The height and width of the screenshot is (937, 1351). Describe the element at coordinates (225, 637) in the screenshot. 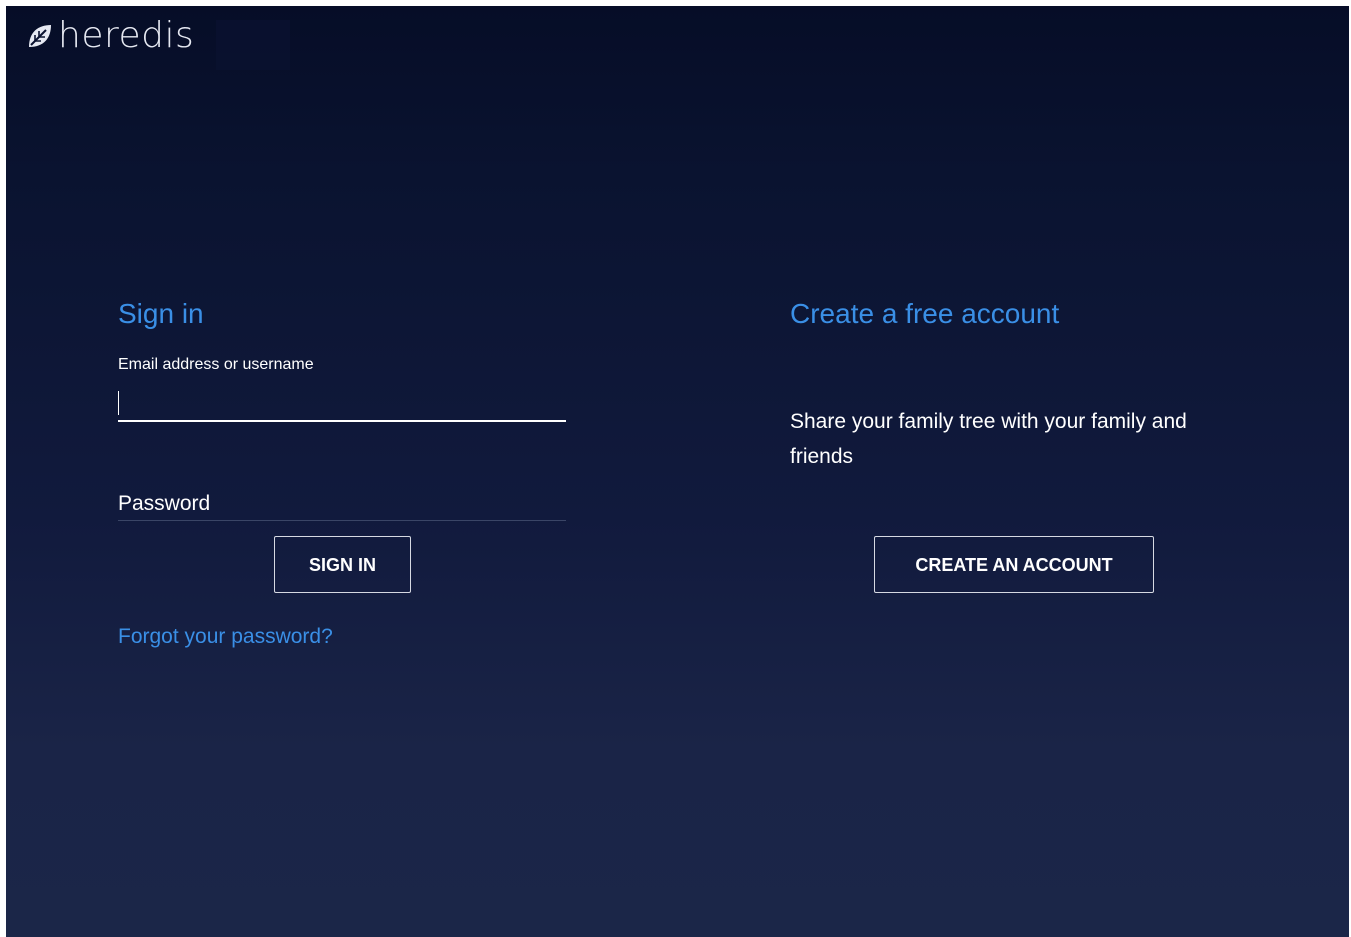

I see `forgot-password-link: Forgot your password?` at that location.